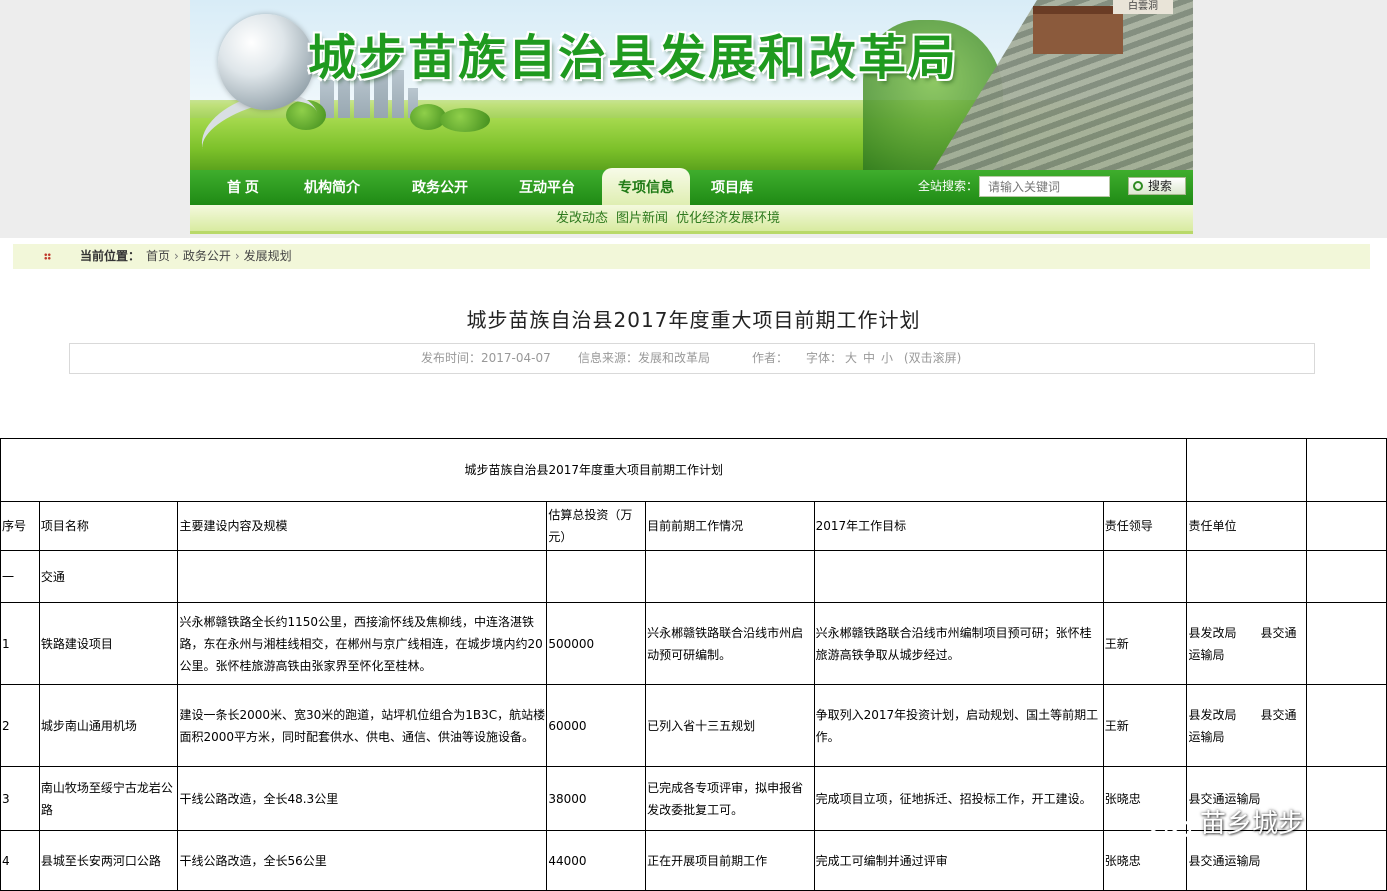  I want to click on banner-gate, so click(1078, 30).